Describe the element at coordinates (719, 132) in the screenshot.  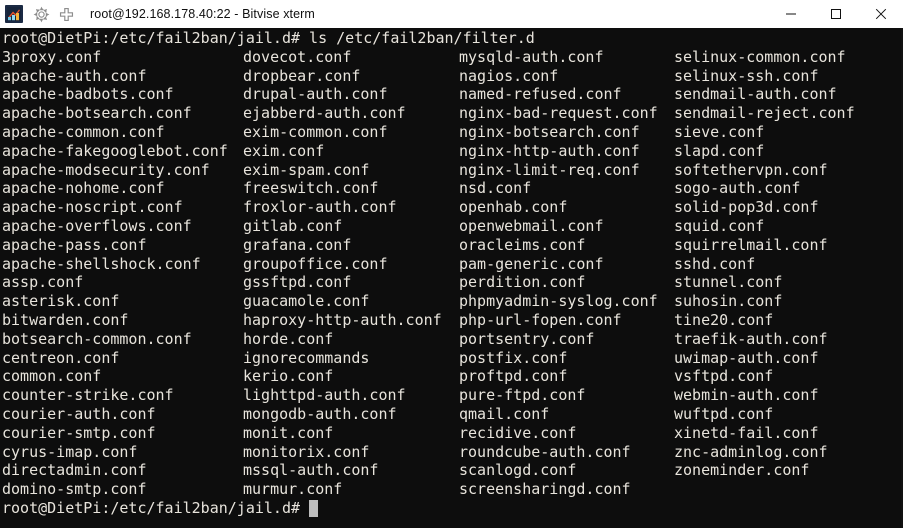
I see `file-name: sieve.conf` at that location.